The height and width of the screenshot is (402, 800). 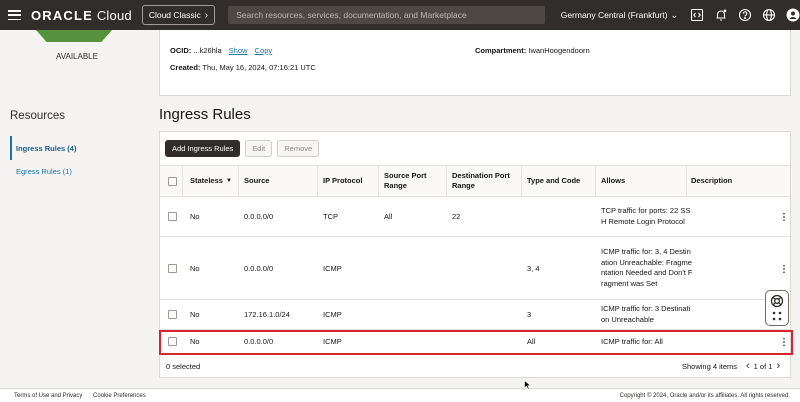 I want to click on cloud-classic-button: Cloud Classic ›, so click(x=178, y=15).